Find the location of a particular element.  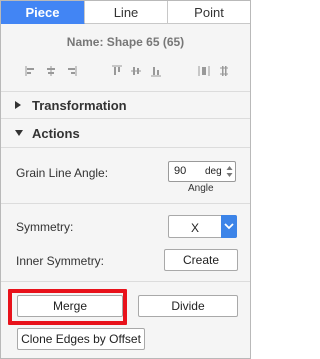

tab-line: Line is located at coordinates (126, 12).